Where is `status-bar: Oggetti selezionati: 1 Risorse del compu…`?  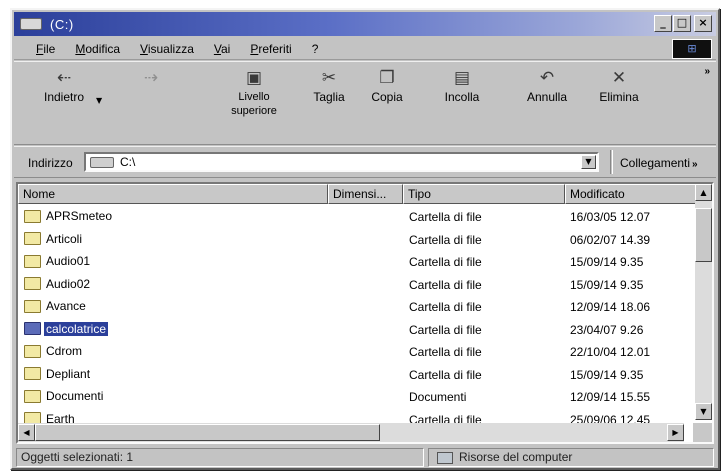 status-bar: Oggetti selezionati: 1 Risorse del compu… is located at coordinates (365, 457).